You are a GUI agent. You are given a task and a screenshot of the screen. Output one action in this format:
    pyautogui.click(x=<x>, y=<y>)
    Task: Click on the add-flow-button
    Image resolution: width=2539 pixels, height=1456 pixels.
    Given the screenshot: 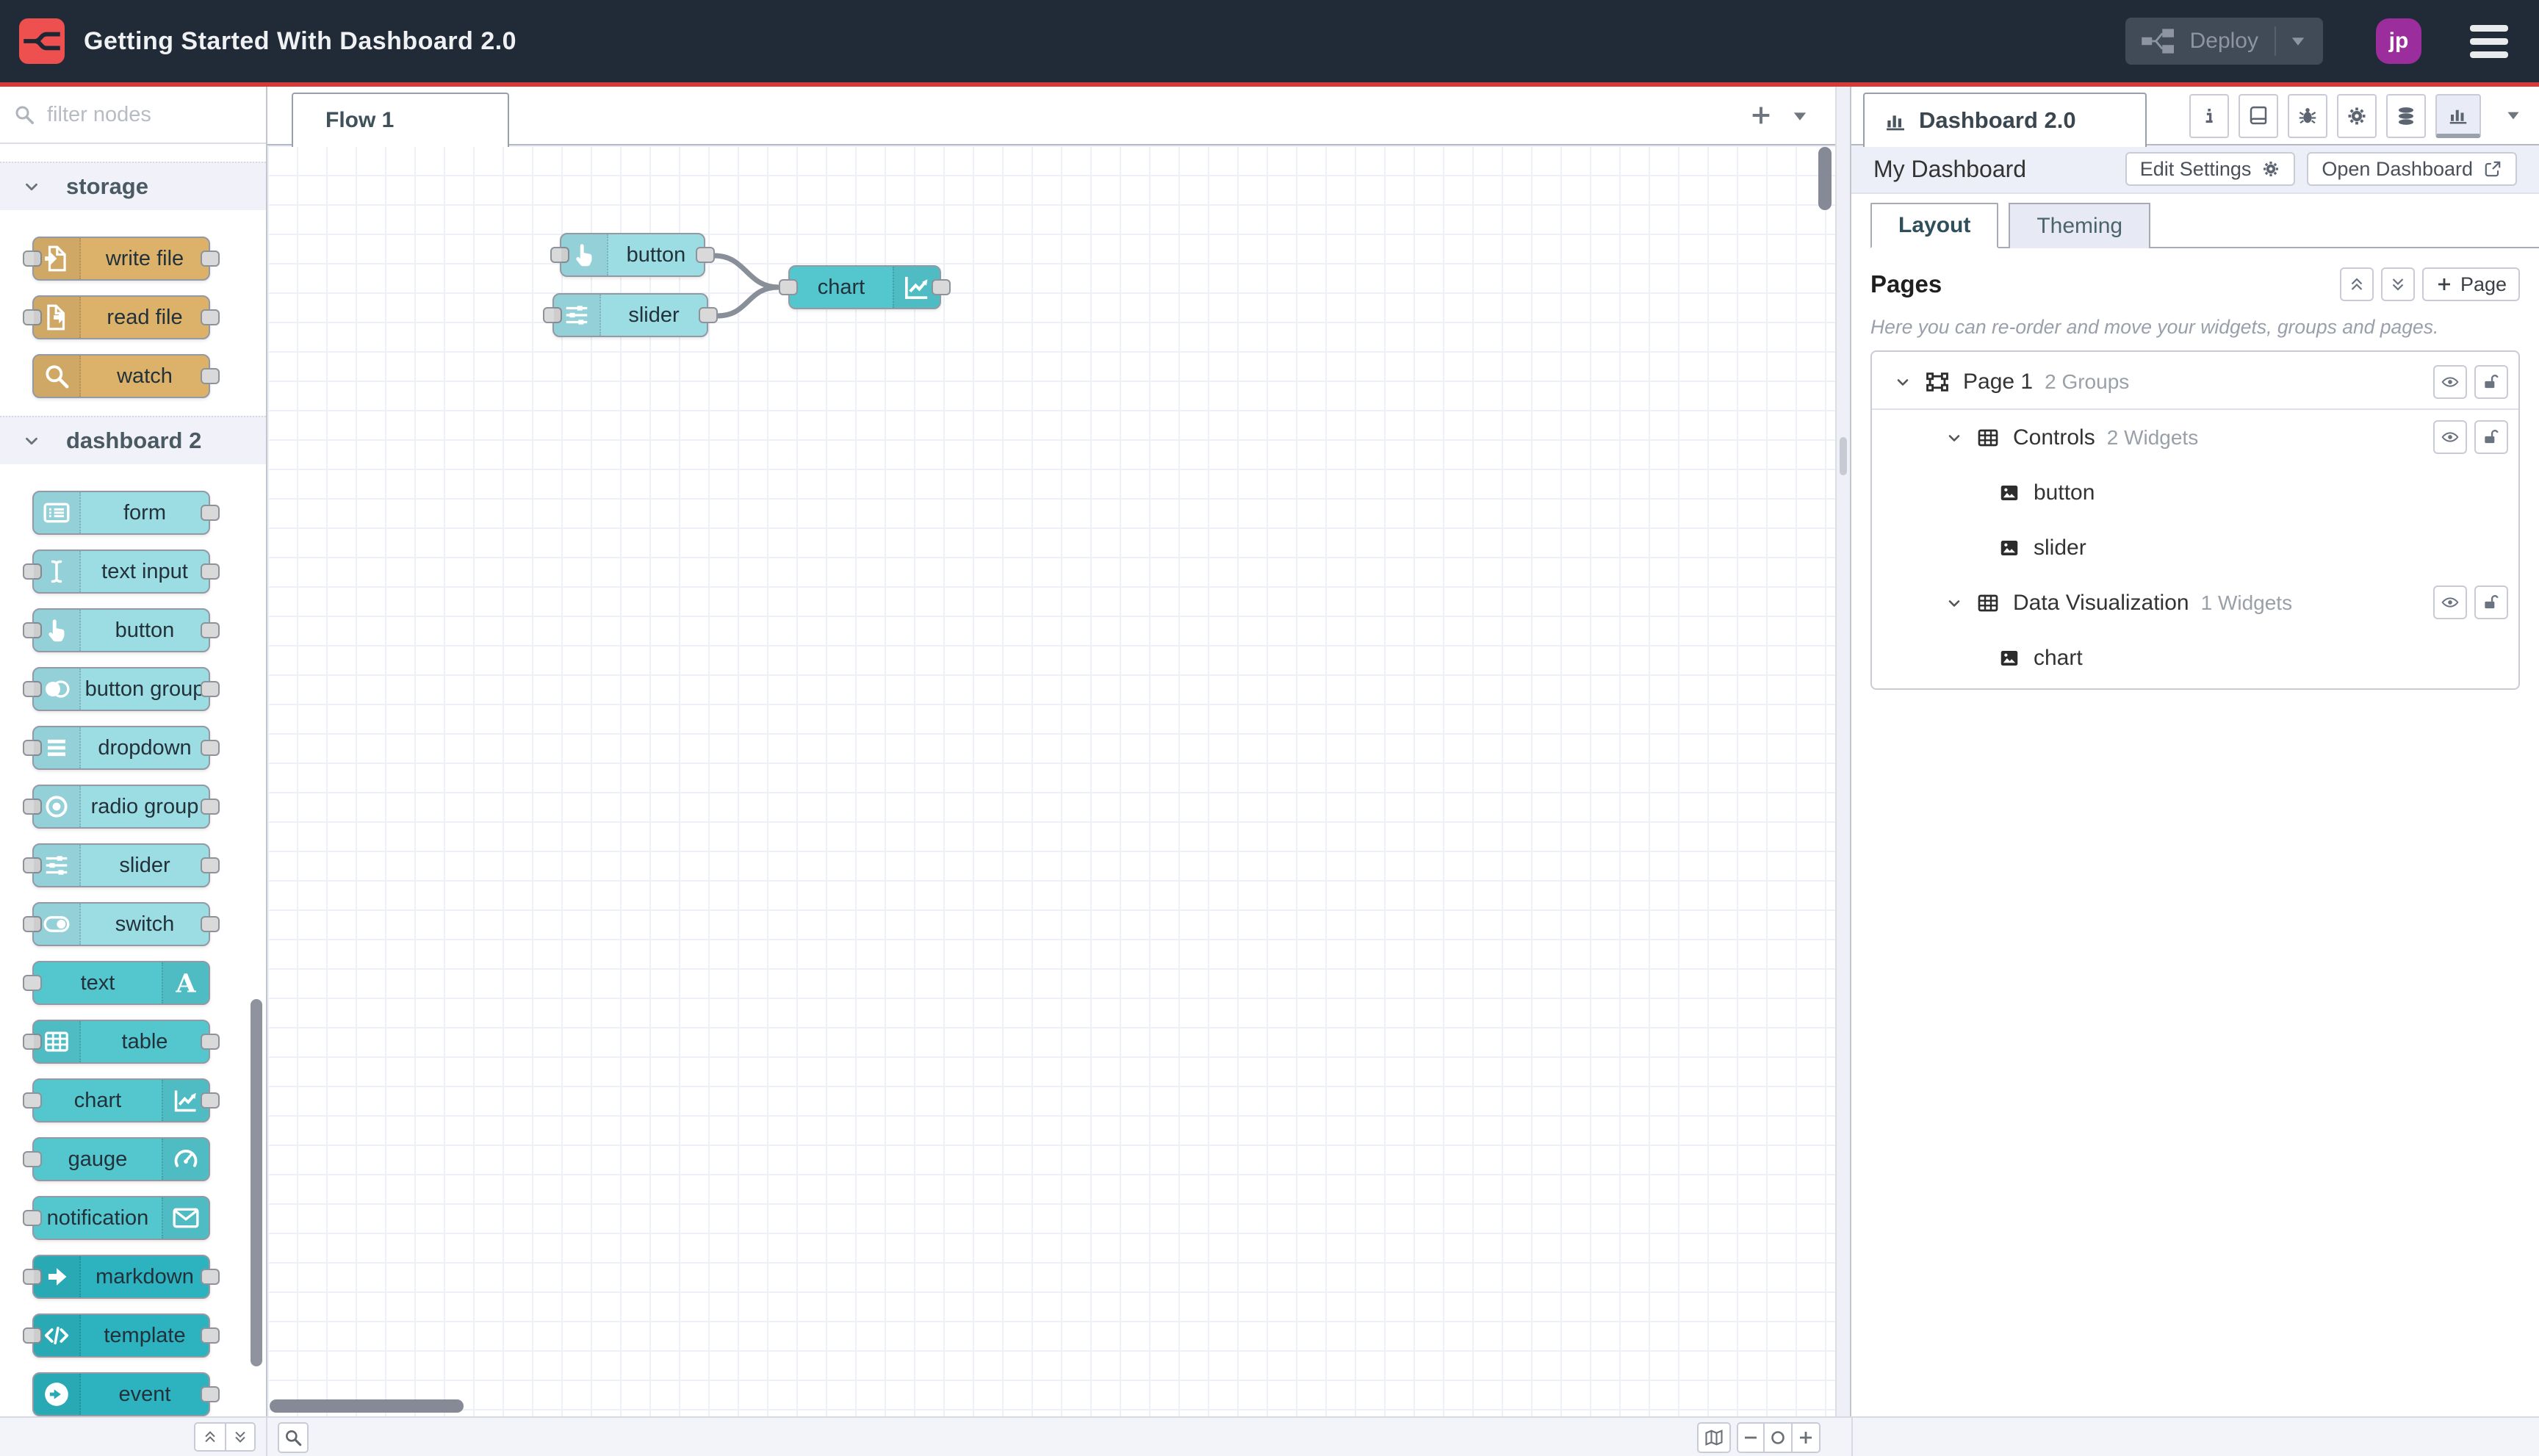 What is the action you would take?
    pyautogui.click(x=1761, y=115)
    